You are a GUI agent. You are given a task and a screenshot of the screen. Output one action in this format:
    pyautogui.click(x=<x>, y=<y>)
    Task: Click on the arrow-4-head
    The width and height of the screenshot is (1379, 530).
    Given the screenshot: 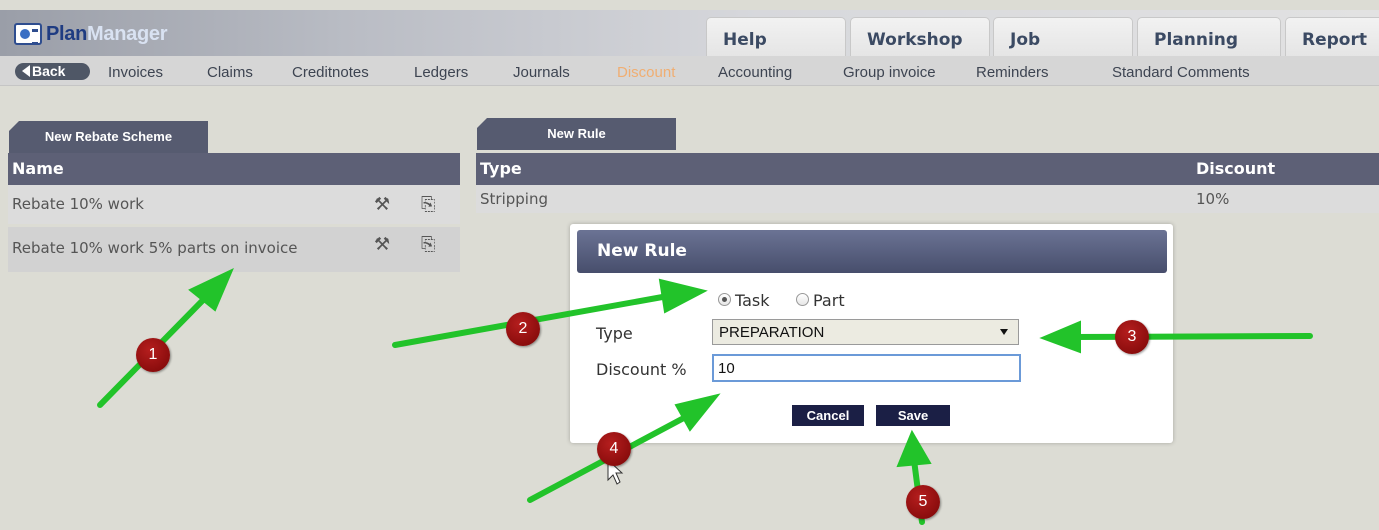 What is the action you would take?
    pyautogui.click(x=697, y=412)
    